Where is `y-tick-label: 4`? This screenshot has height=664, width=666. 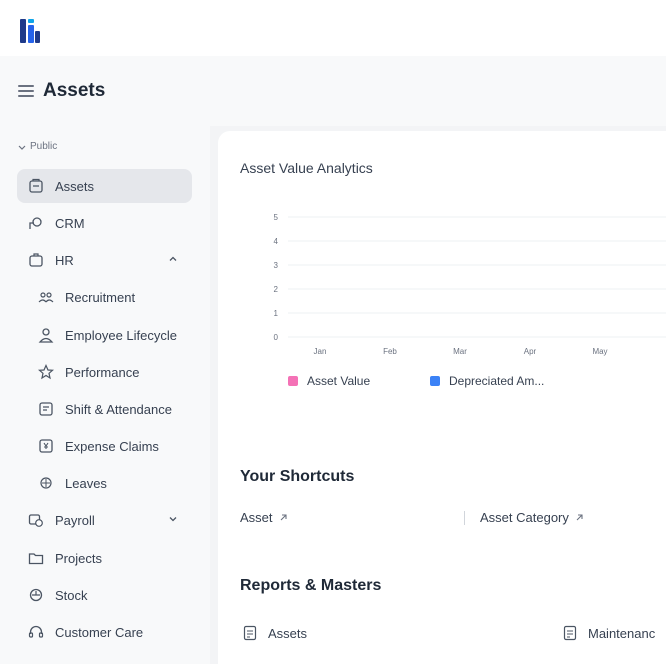 y-tick-label: 4 is located at coordinates (276, 241).